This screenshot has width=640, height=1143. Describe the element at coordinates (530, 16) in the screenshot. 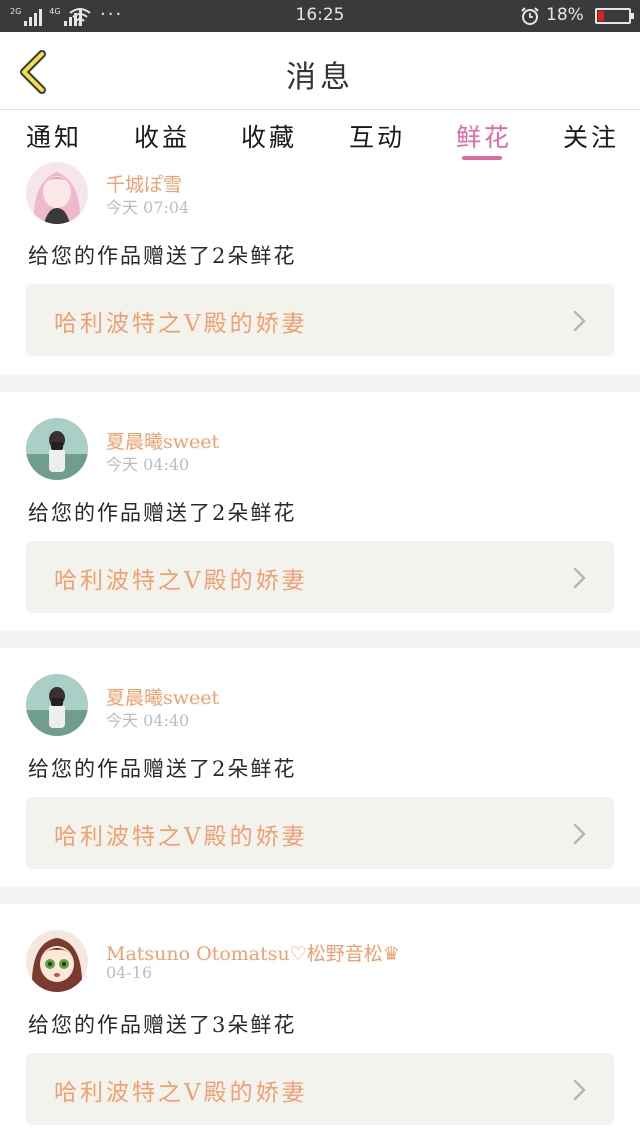

I see `alarm-icon` at that location.